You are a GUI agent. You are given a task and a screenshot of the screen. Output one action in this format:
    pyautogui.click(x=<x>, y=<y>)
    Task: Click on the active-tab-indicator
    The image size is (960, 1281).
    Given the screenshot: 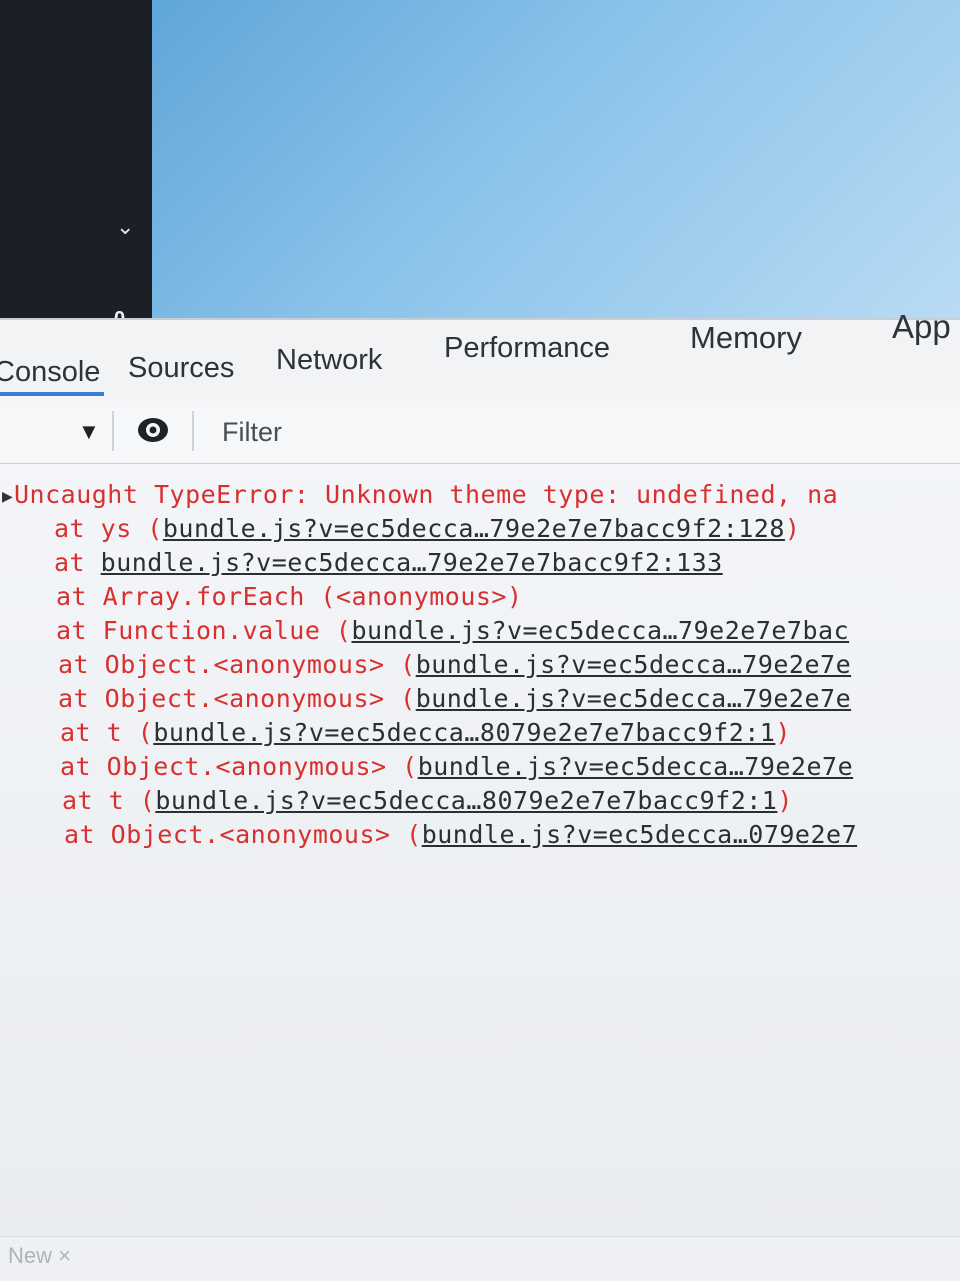 What is the action you would take?
    pyautogui.click(x=52, y=394)
    